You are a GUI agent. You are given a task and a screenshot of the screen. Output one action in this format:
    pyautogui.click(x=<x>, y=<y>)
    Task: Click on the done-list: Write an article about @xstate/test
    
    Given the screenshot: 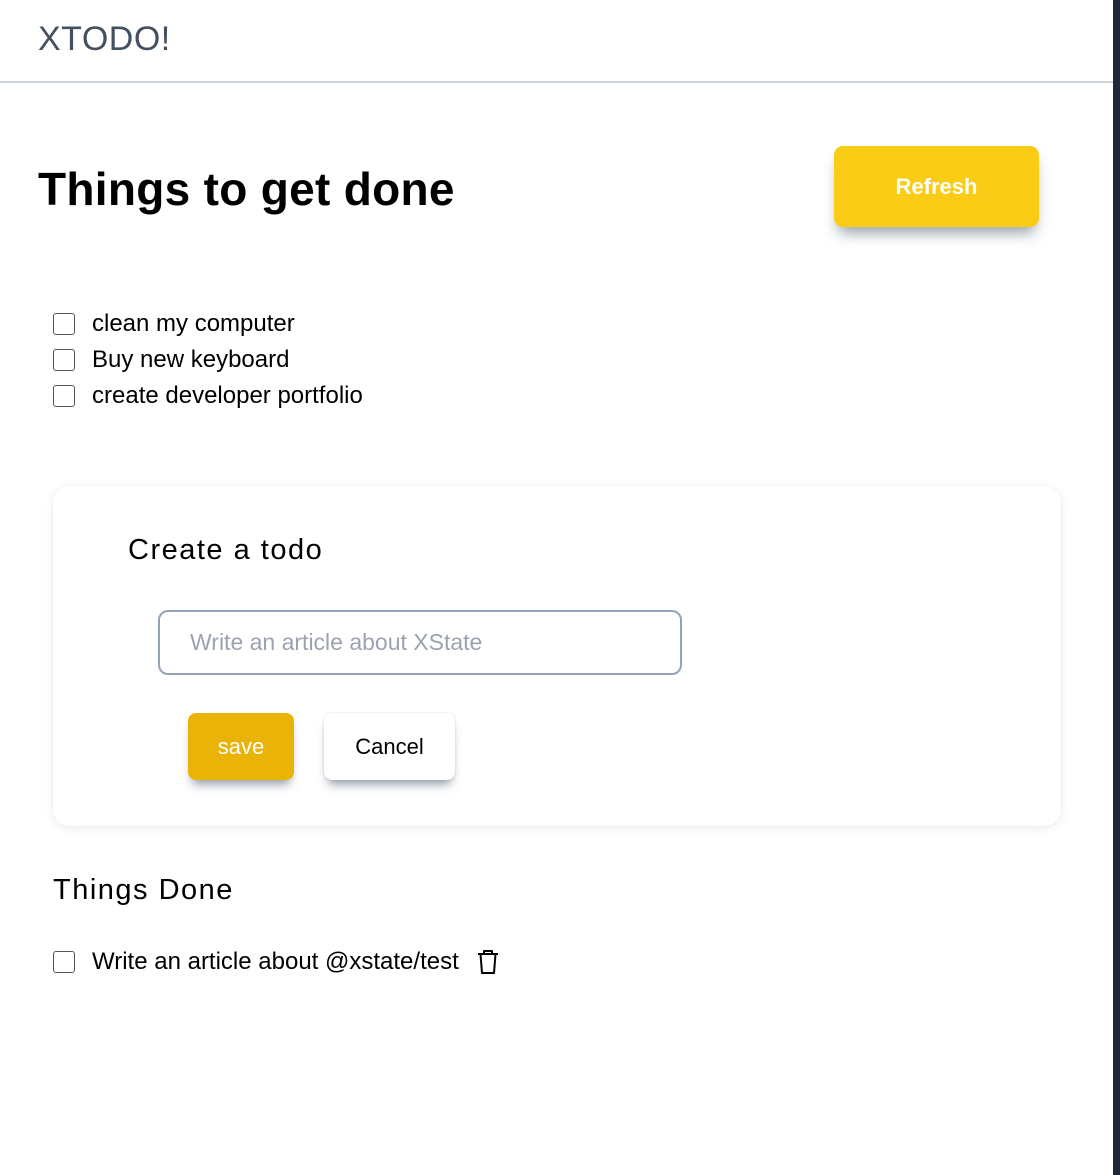 What is the action you would take?
    pyautogui.click(x=277, y=962)
    